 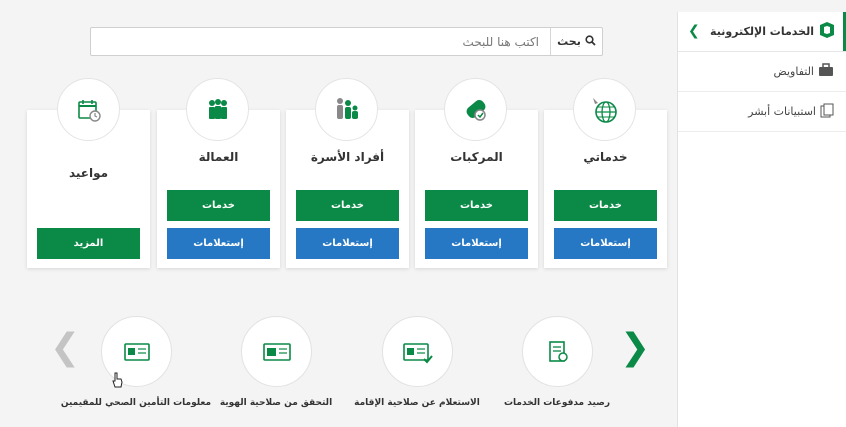 What do you see at coordinates (694, 31) in the screenshot?
I see `chevron-left-icon: ❮` at bounding box center [694, 31].